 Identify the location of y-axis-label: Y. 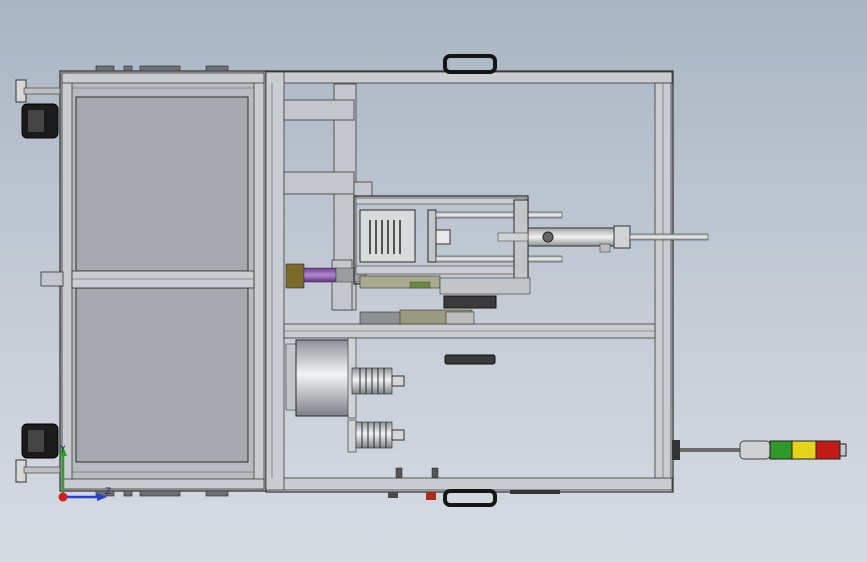
(62, 450).